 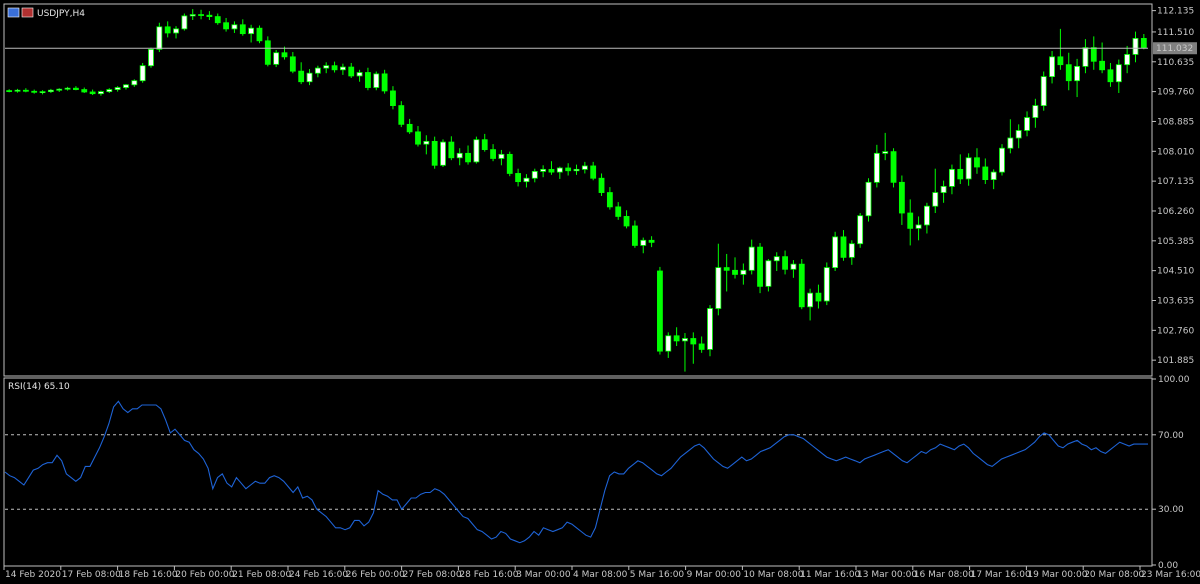 What do you see at coordinates (261, 575) in the screenshot?
I see `time-tick-label: 21 Feb 08:00` at bounding box center [261, 575].